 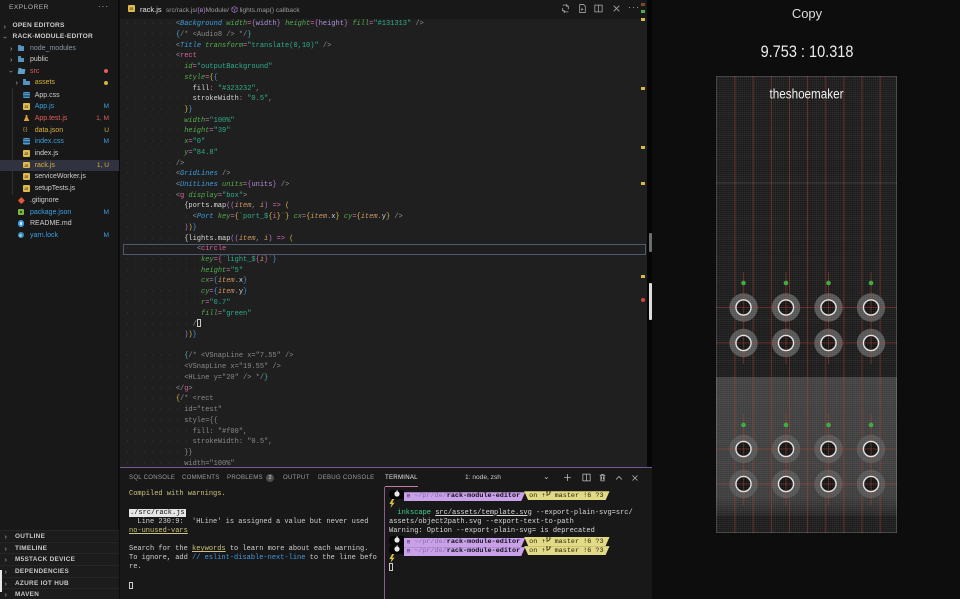 What do you see at coordinates (807, 94) in the screenshot?
I see `svg-text: theshoemaker` at bounding box center [807, 94].